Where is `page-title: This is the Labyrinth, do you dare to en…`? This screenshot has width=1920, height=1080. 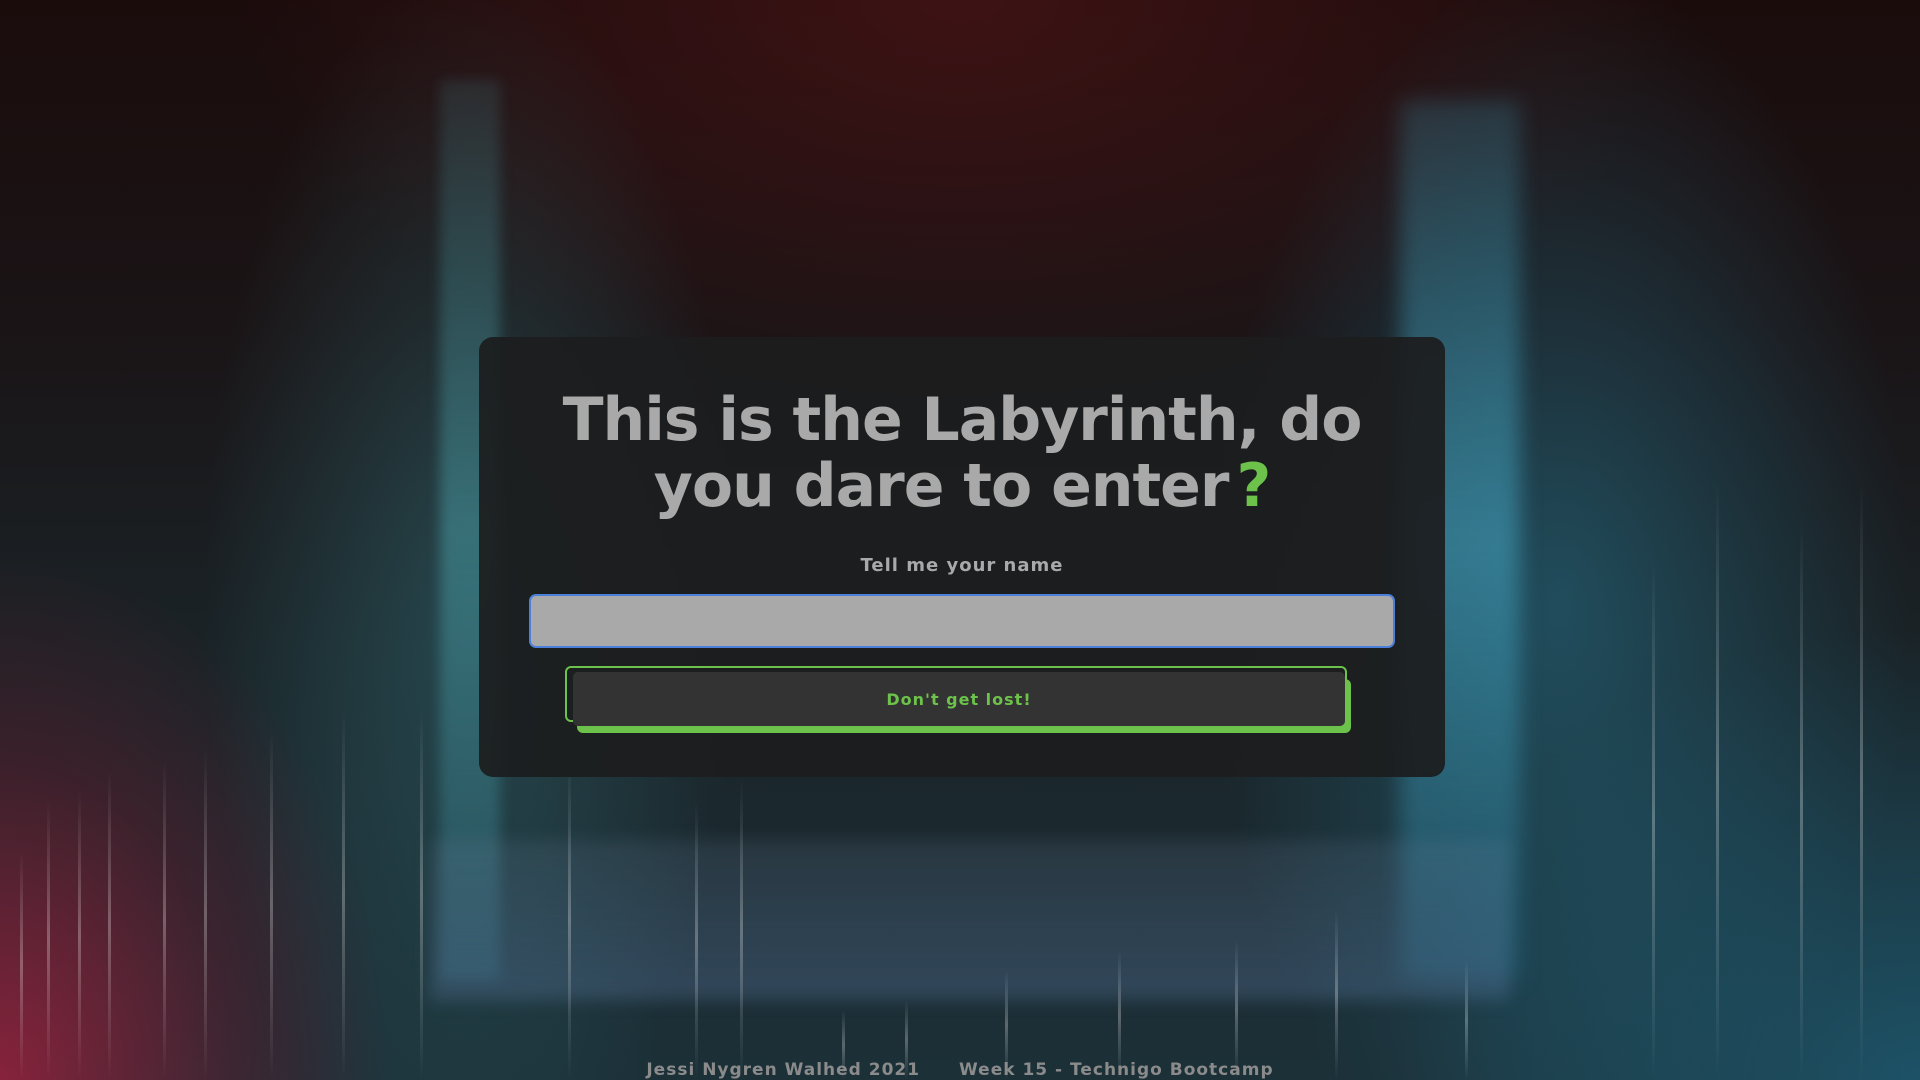
page-title: This is the Labyrinth, do you dare to en… is located at coordinates (962, 453).